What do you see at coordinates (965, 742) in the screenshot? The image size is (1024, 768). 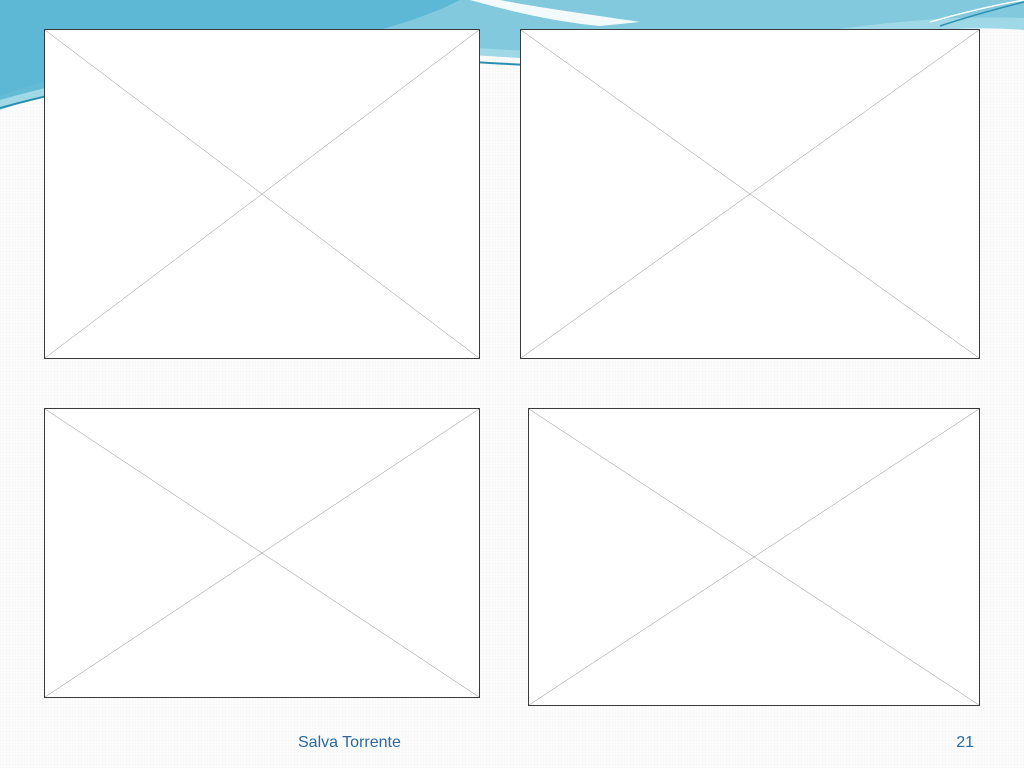 I see `slide-page-number: 21` at bounding box center [965, 742].